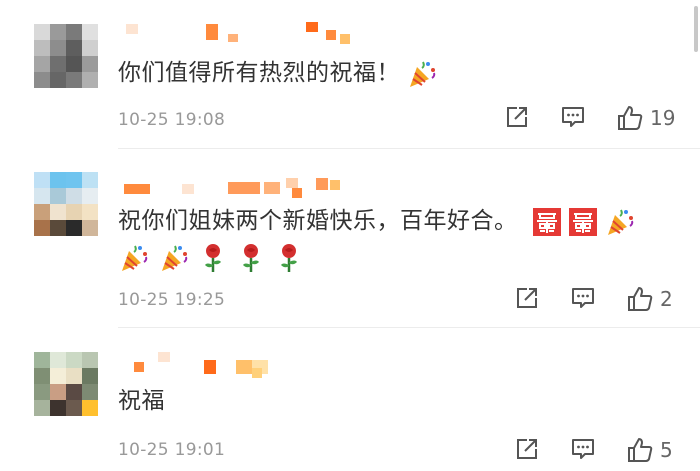 The width and height of the screenshot is (700, 471). Describe the element at coordinates (696, 29) in the screenshot. I see `scrollbar` at that location.